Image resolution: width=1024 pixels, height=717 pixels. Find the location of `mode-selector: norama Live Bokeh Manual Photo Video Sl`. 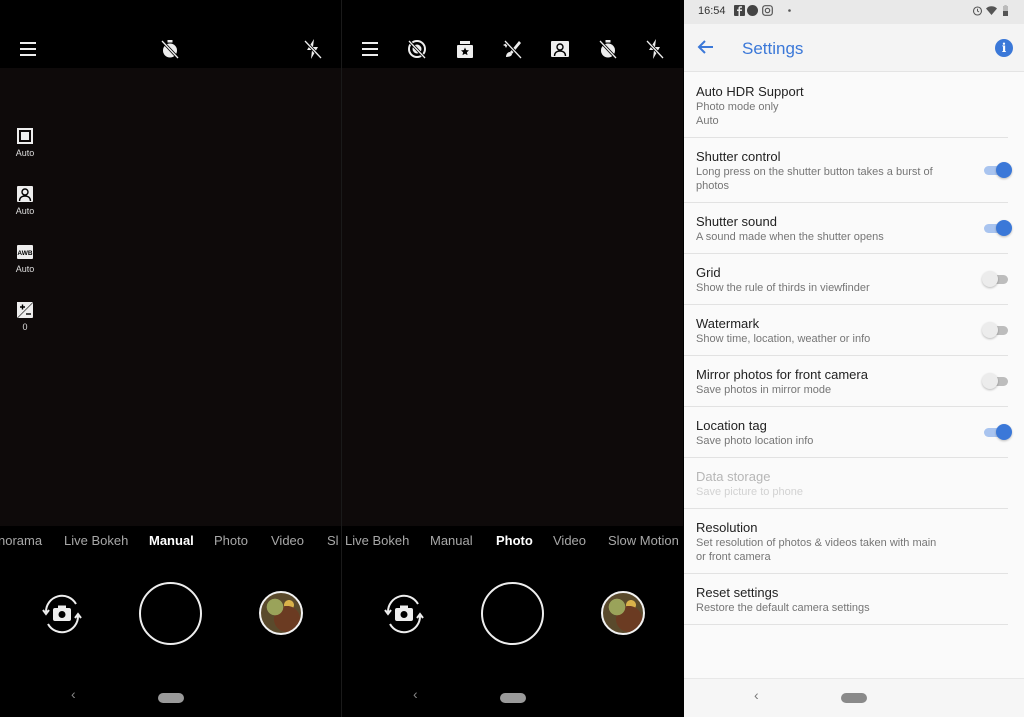

mode-selector: norama Live Bokeh Manual Photo Video Sl is located at coordinates (170, 542).